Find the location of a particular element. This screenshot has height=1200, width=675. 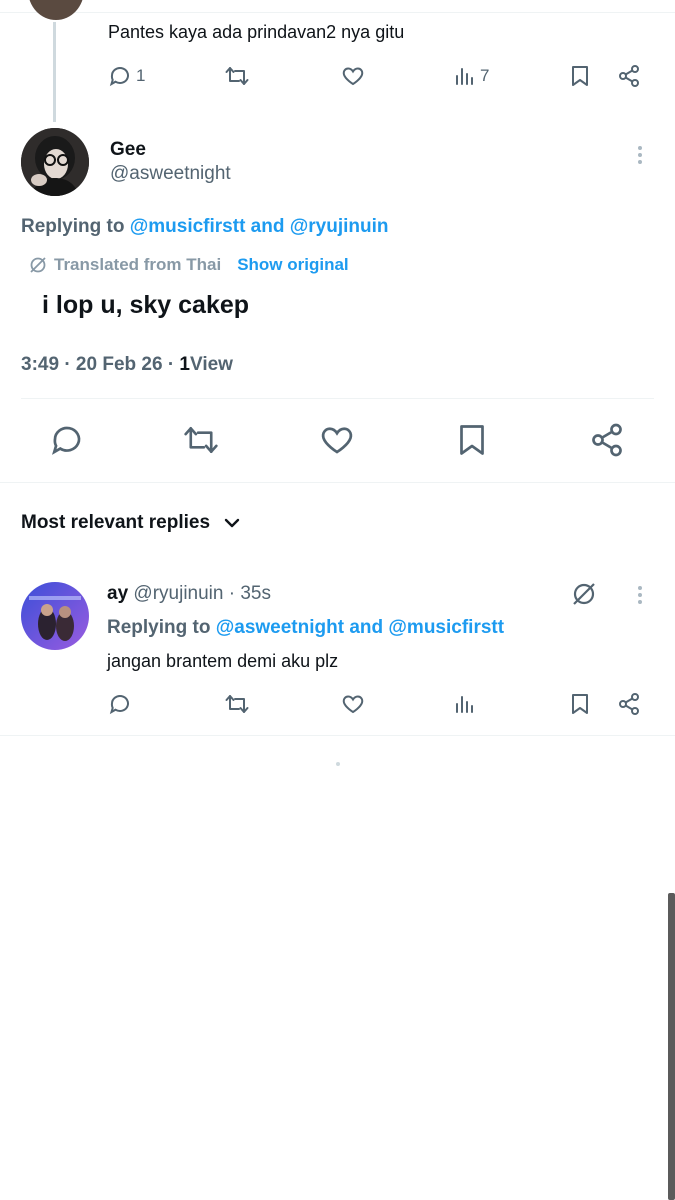

prev-tweet-text: Pantes kaya ada prindavan2 nya gitu is located at coordinates (256, 32).